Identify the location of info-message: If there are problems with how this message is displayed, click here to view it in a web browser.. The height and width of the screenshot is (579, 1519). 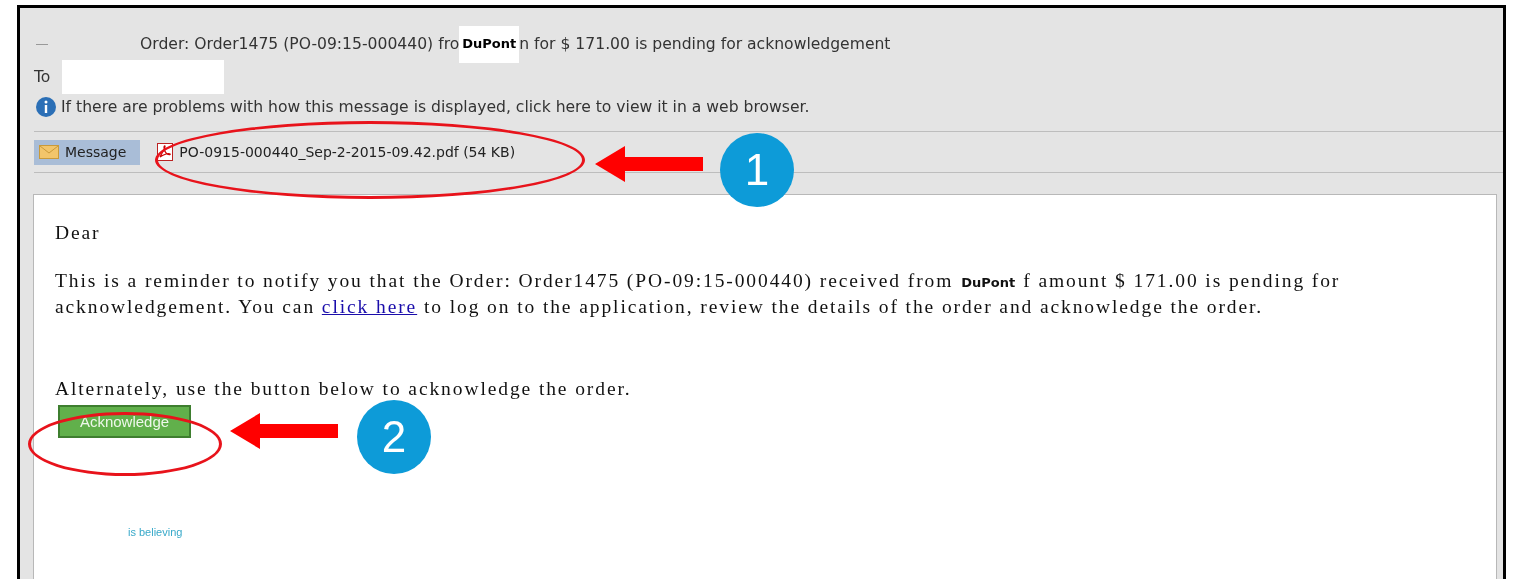
(435, 107).